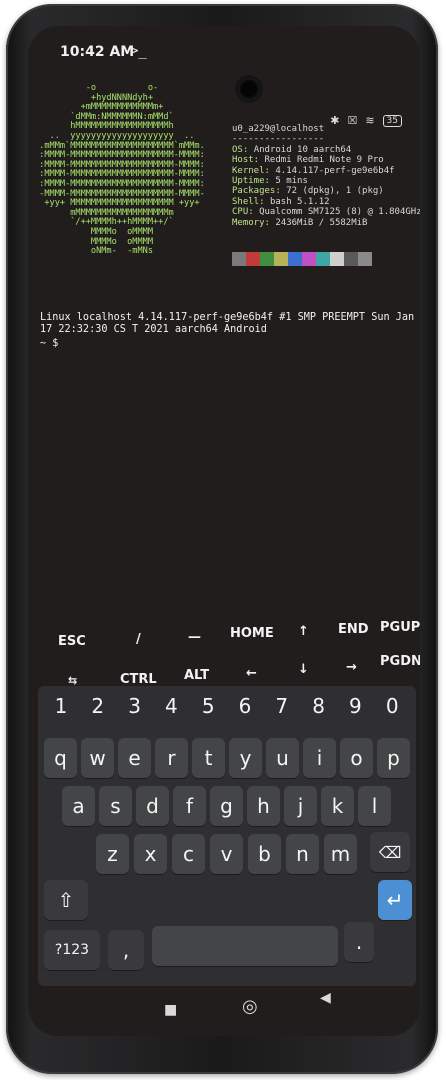 The height and width of the screenshot is (1080, 446). What do you see at coordinates (194, 637) in the screenshot?
I see `dash-key: —` at bounding box center [194, 637].